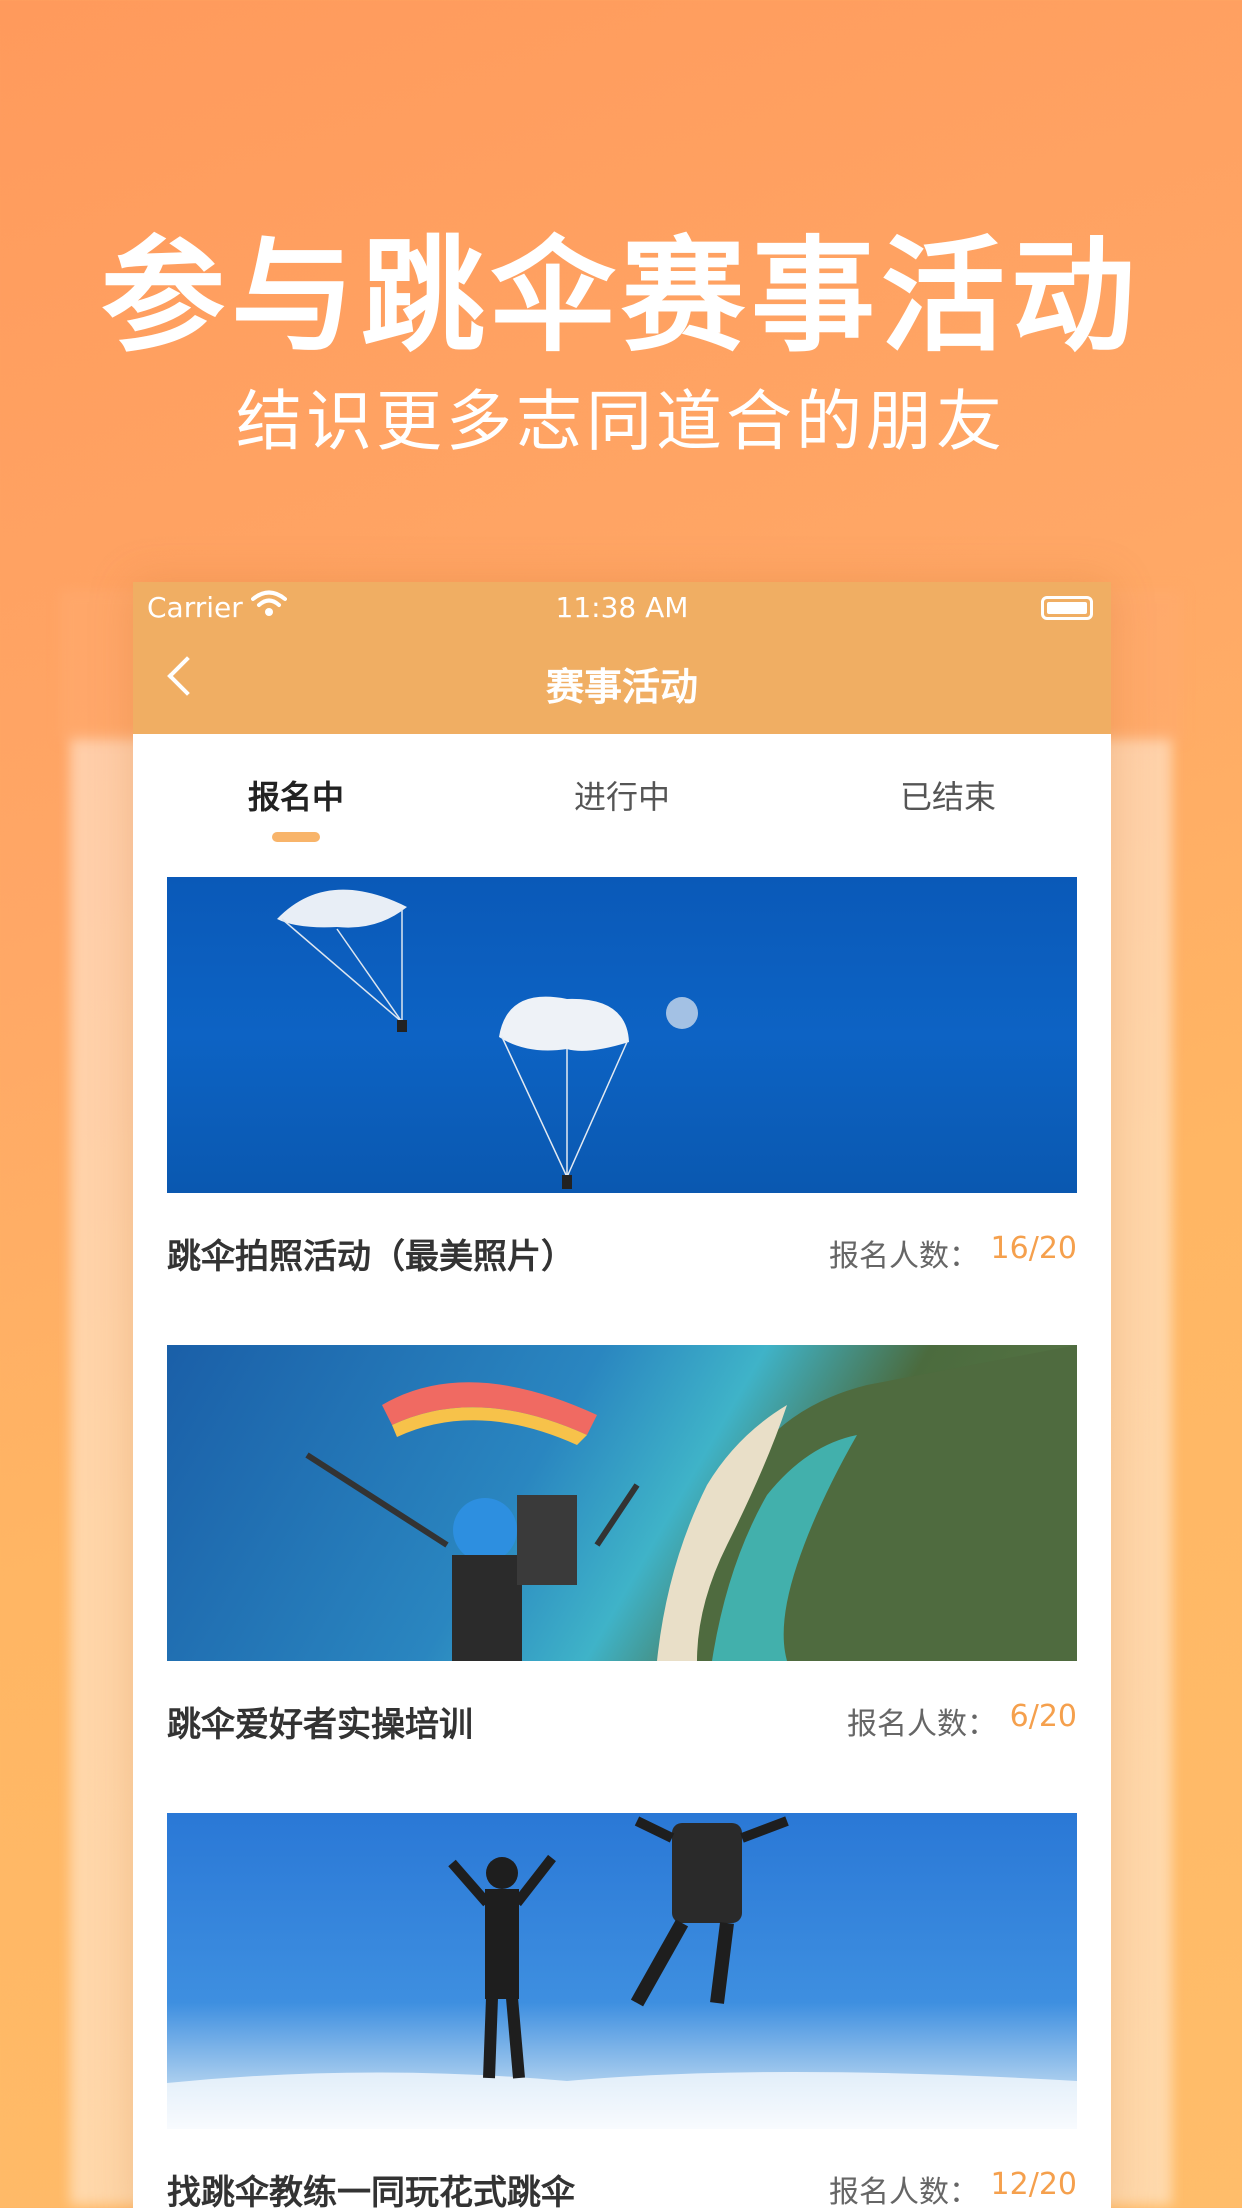 The height and width of the screenshot is (2208, 1242). Describe the element at coordinates (371, 1257) in the screenshot. I see `event-title: 跳伞拍照活动（最美照片）` at that location.